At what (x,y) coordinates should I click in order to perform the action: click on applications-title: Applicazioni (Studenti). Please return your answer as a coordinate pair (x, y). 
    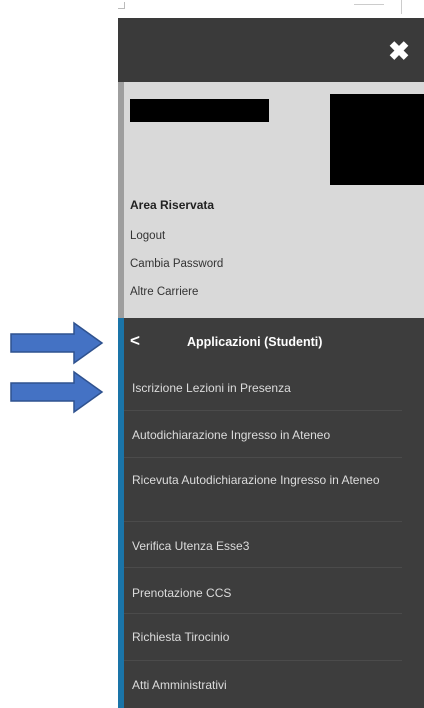
    Looking at the image, I should click on (255, 342).